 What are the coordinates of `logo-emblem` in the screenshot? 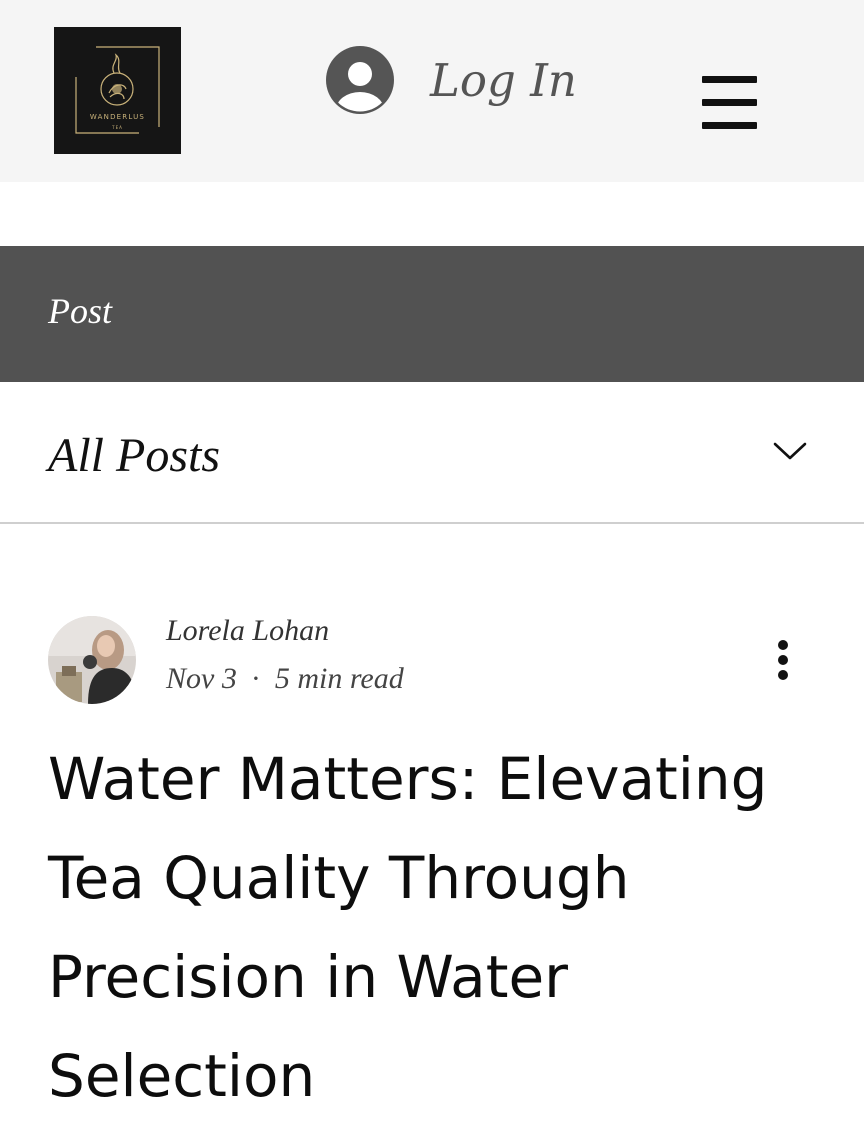 It's located at (117, 90).